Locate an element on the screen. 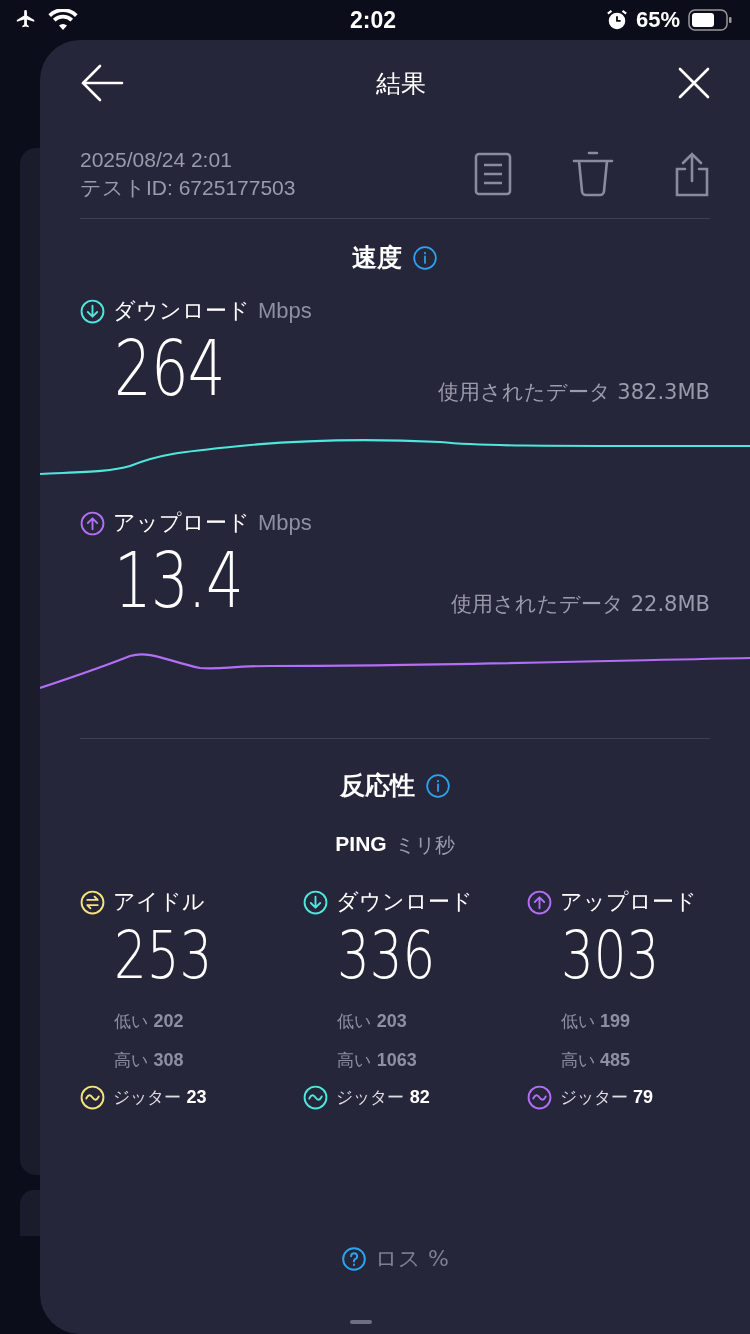  header-title: 結果 is located at coordinates (401, 83).